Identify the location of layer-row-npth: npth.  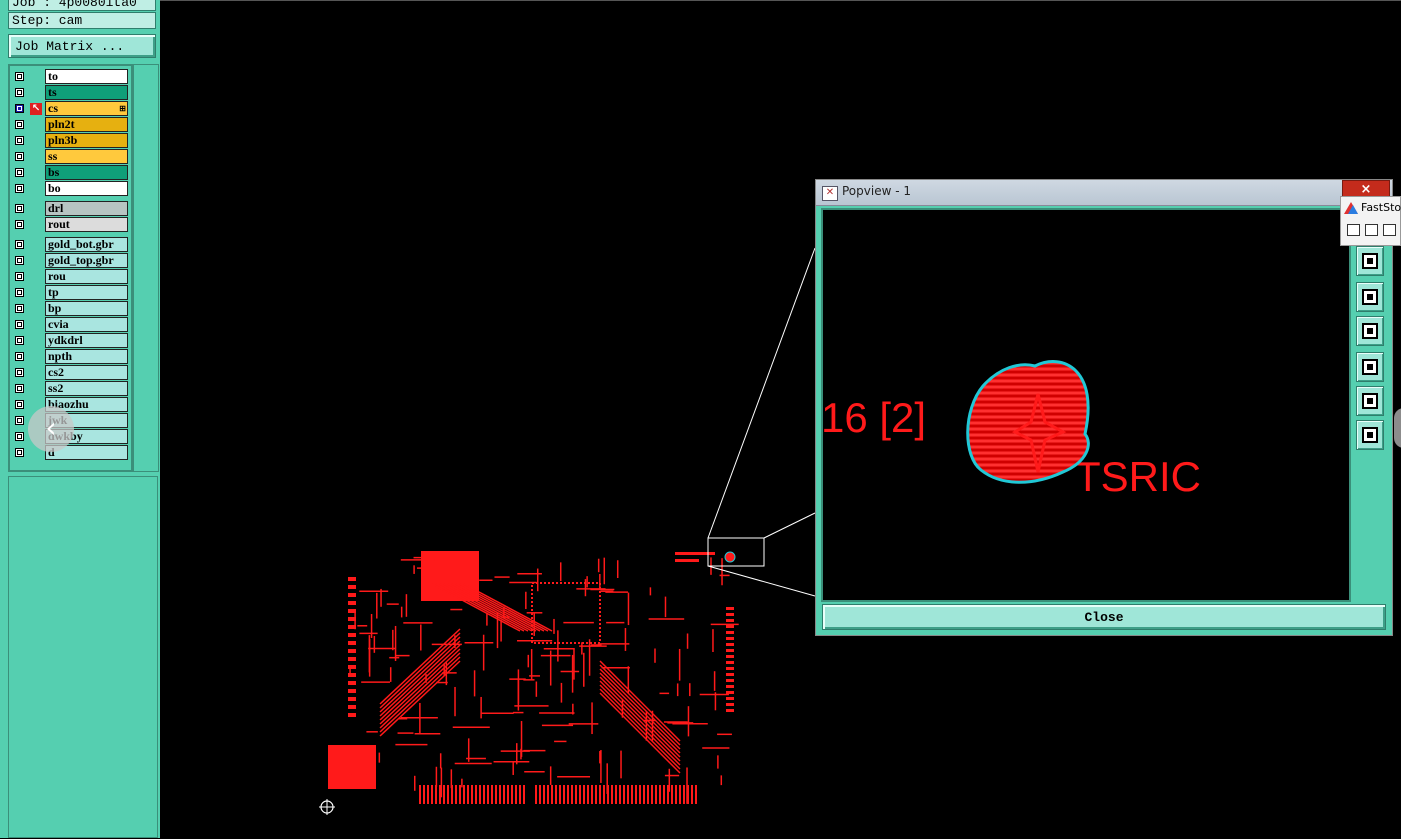
(69, 357).